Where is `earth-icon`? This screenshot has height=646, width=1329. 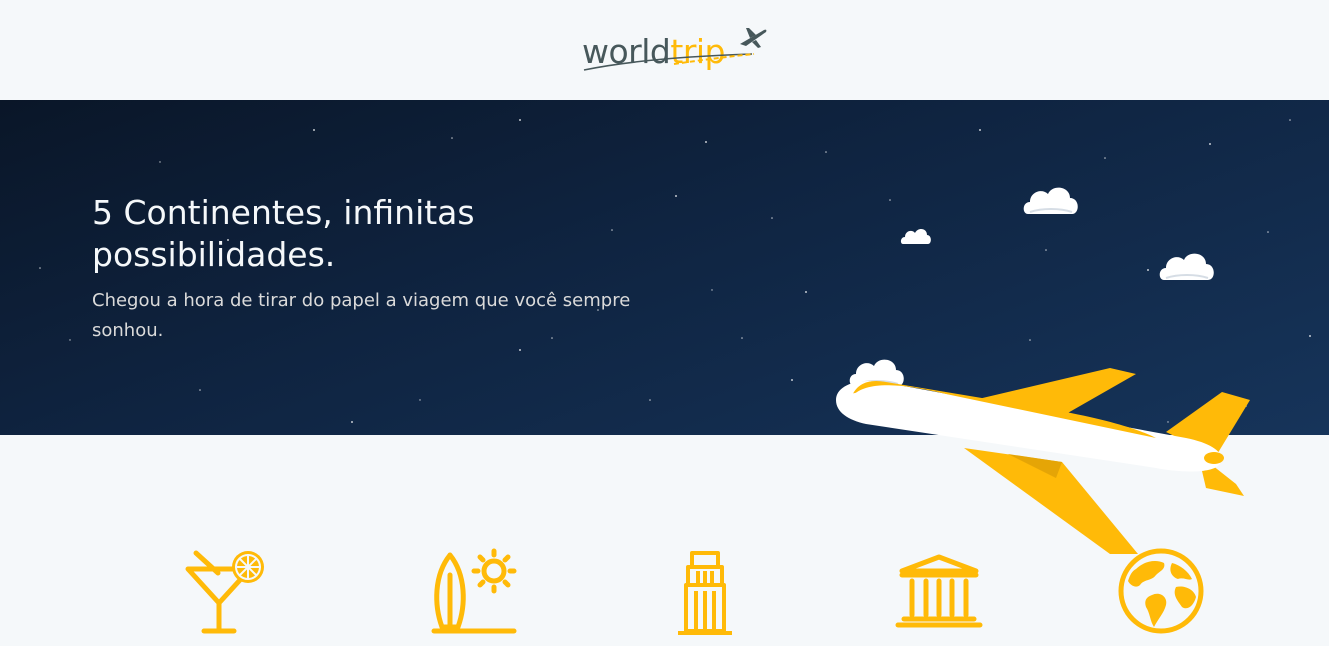
earth-icon is located at coordinates (1161, 591).